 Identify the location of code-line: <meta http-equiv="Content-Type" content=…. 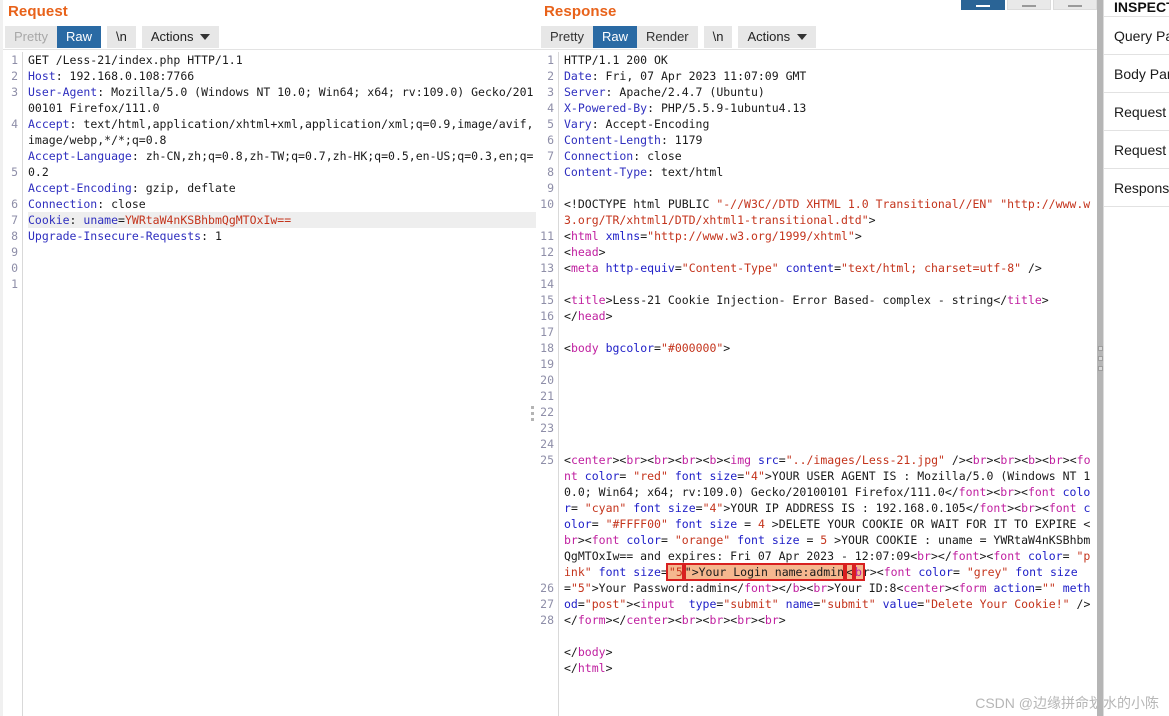
(830, 268).